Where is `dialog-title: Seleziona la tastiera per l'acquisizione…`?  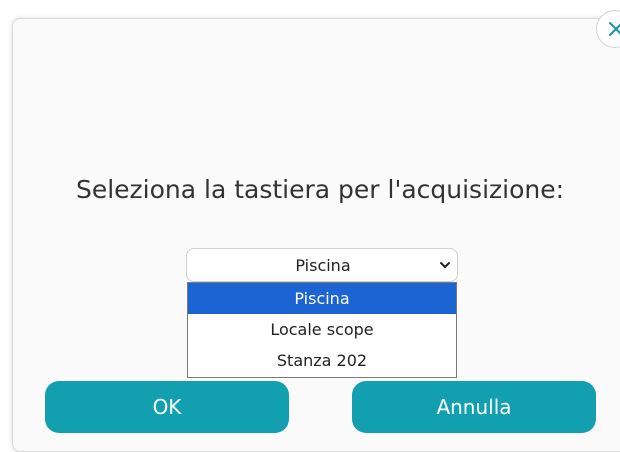
dialog-title: Seleziona la tastiera per l'acquisizione… is located at coordinates (320, 189).